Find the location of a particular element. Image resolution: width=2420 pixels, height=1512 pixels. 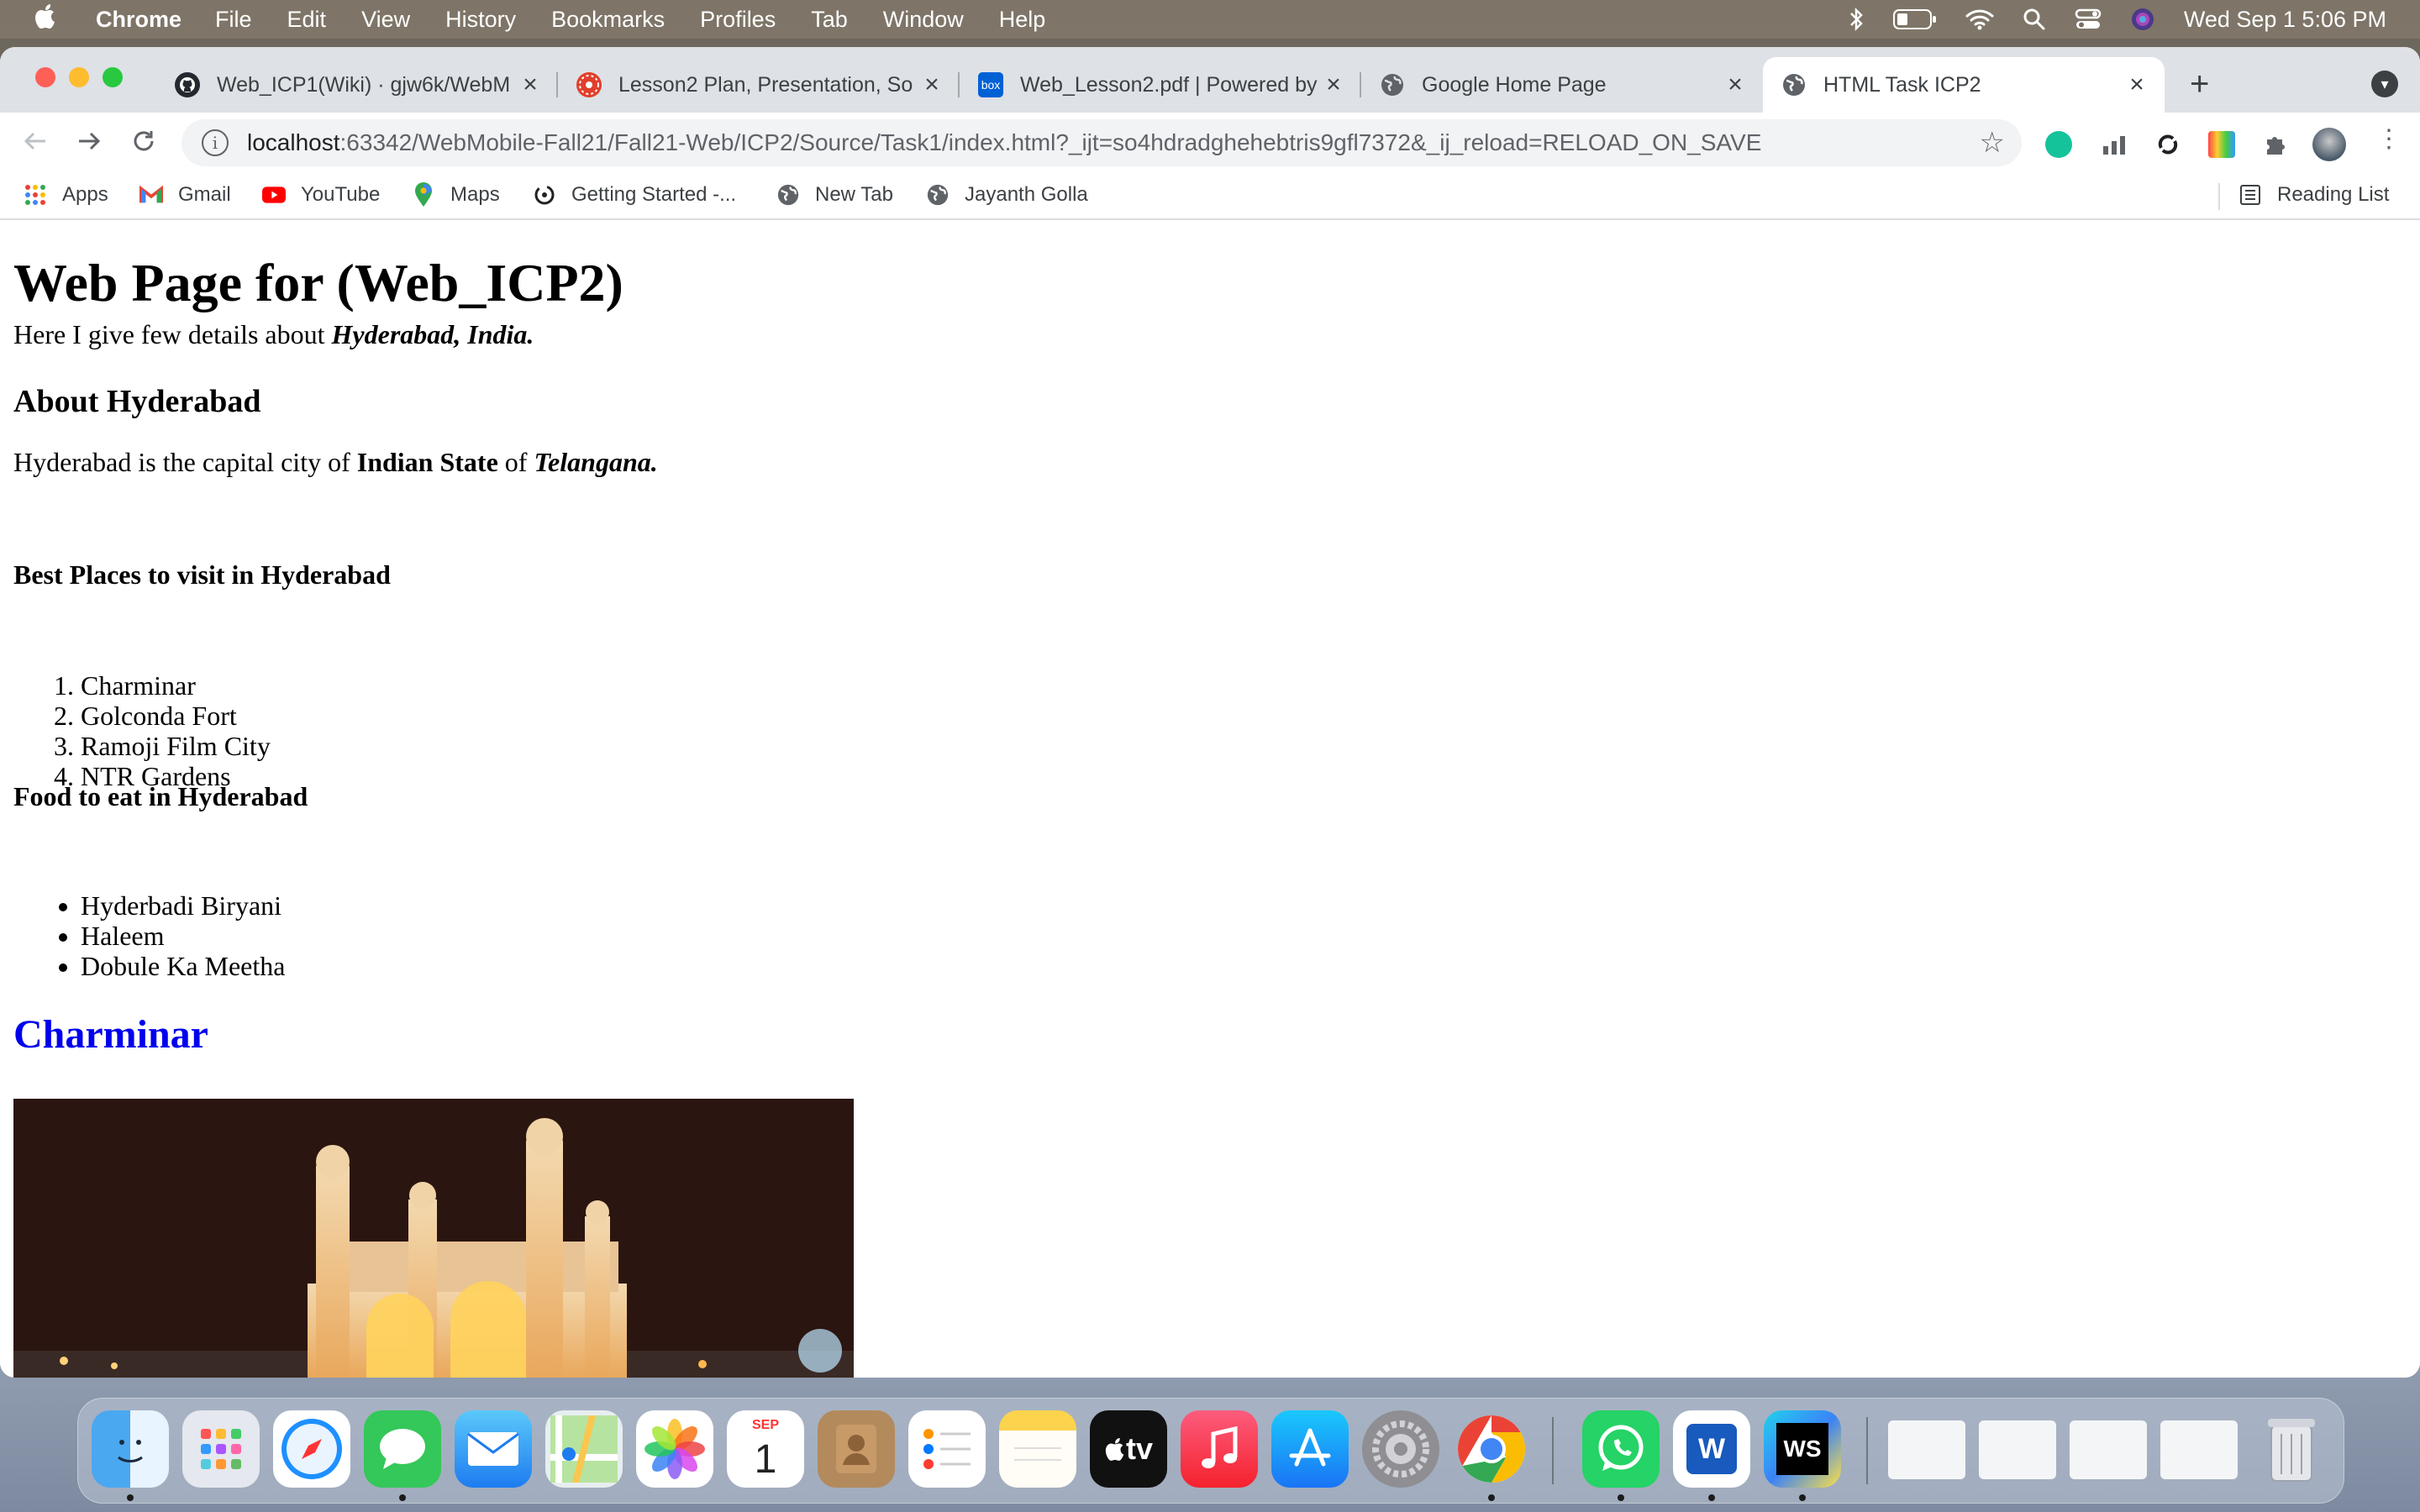

menu-history: History is located at coordinates (481, 20).